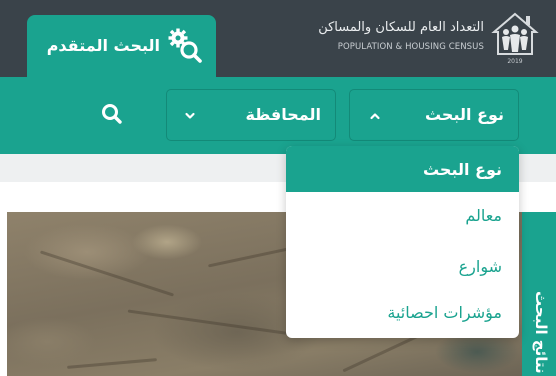 The image size is (556, 376). Describe the element at coordinates (283, 114) in the screenshot. I see `governorate-select-label: المحافظة` at that location.